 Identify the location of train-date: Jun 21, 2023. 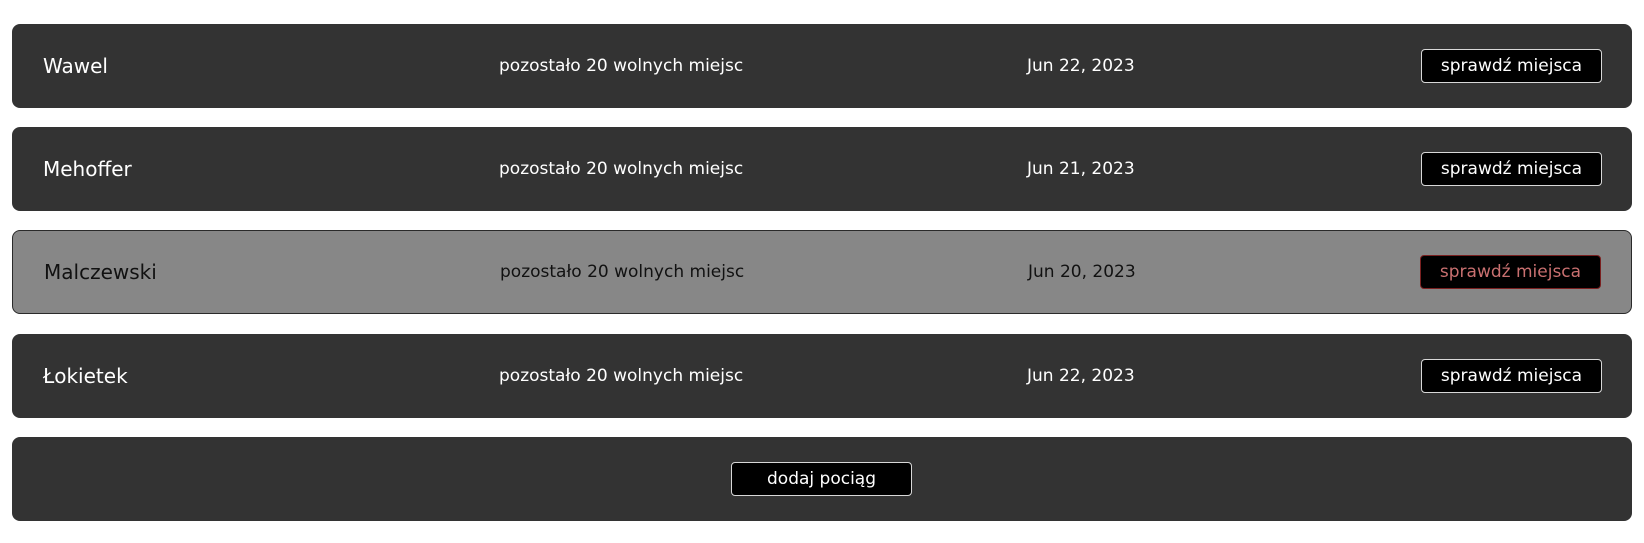
(1081, 169).